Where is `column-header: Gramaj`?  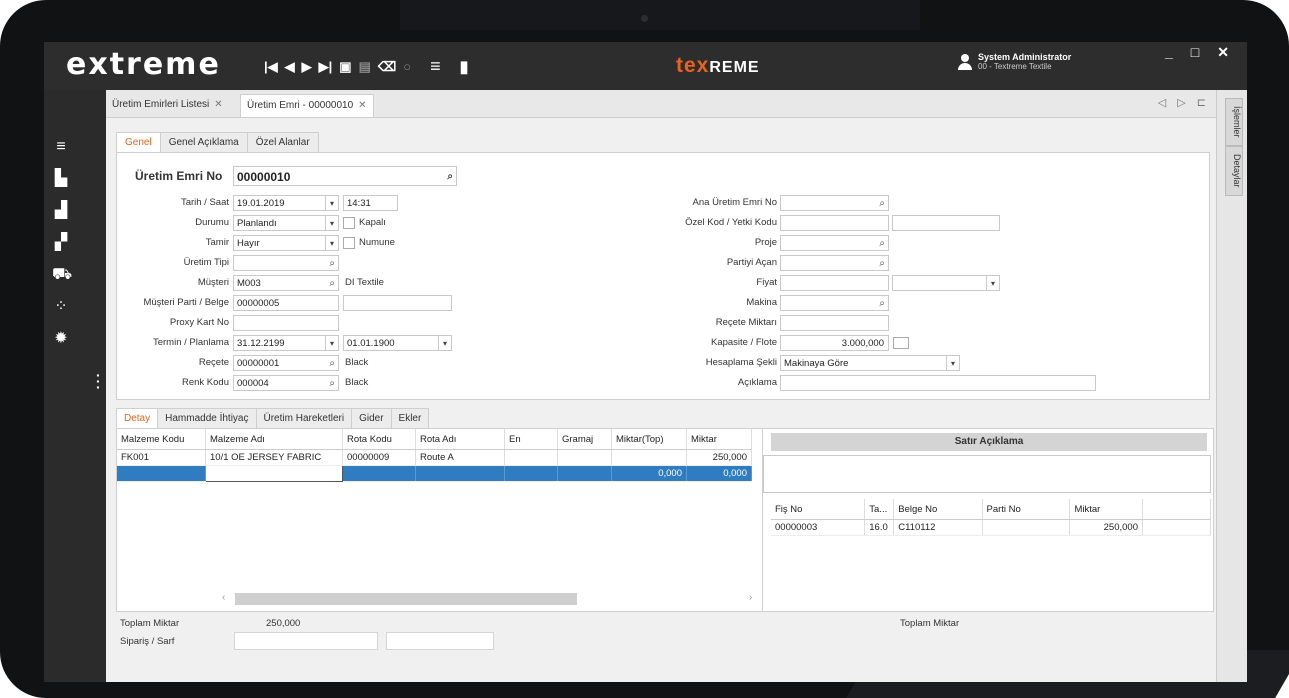
column-header: Gramaj is located at coordinates (584, 439).